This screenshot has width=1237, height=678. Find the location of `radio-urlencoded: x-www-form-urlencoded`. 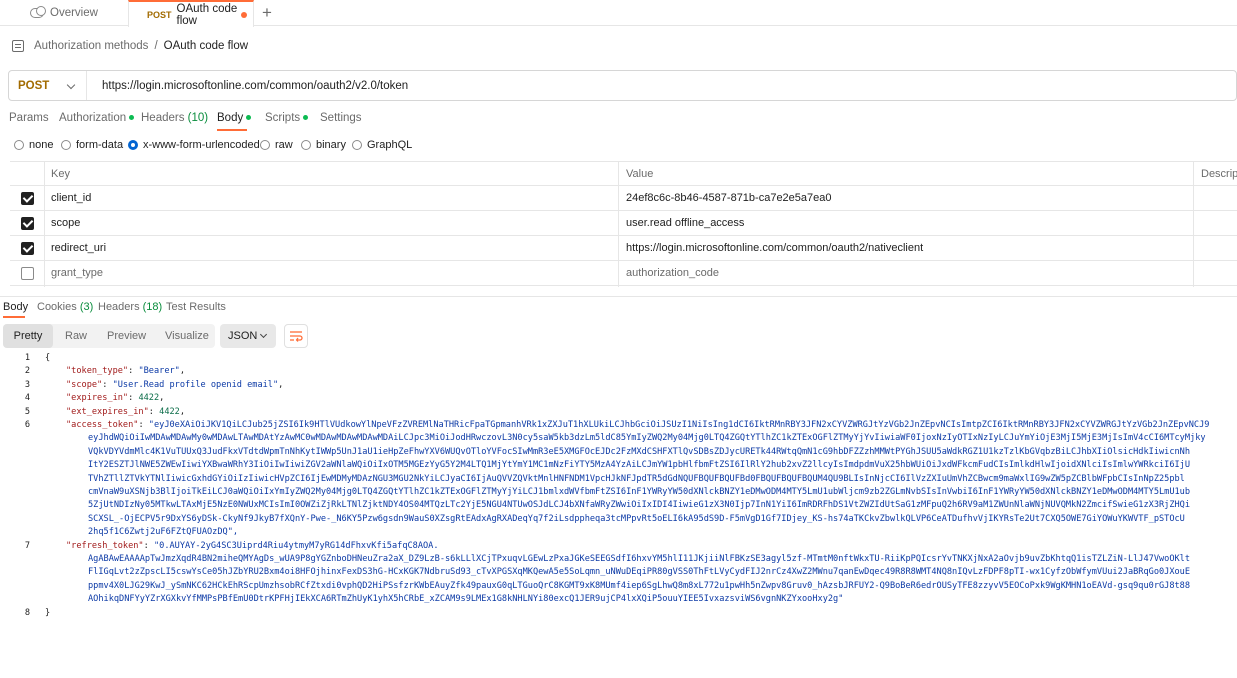

radio-urlencoded: x-www-form-urlencoded is located at coordinates (194, 145).